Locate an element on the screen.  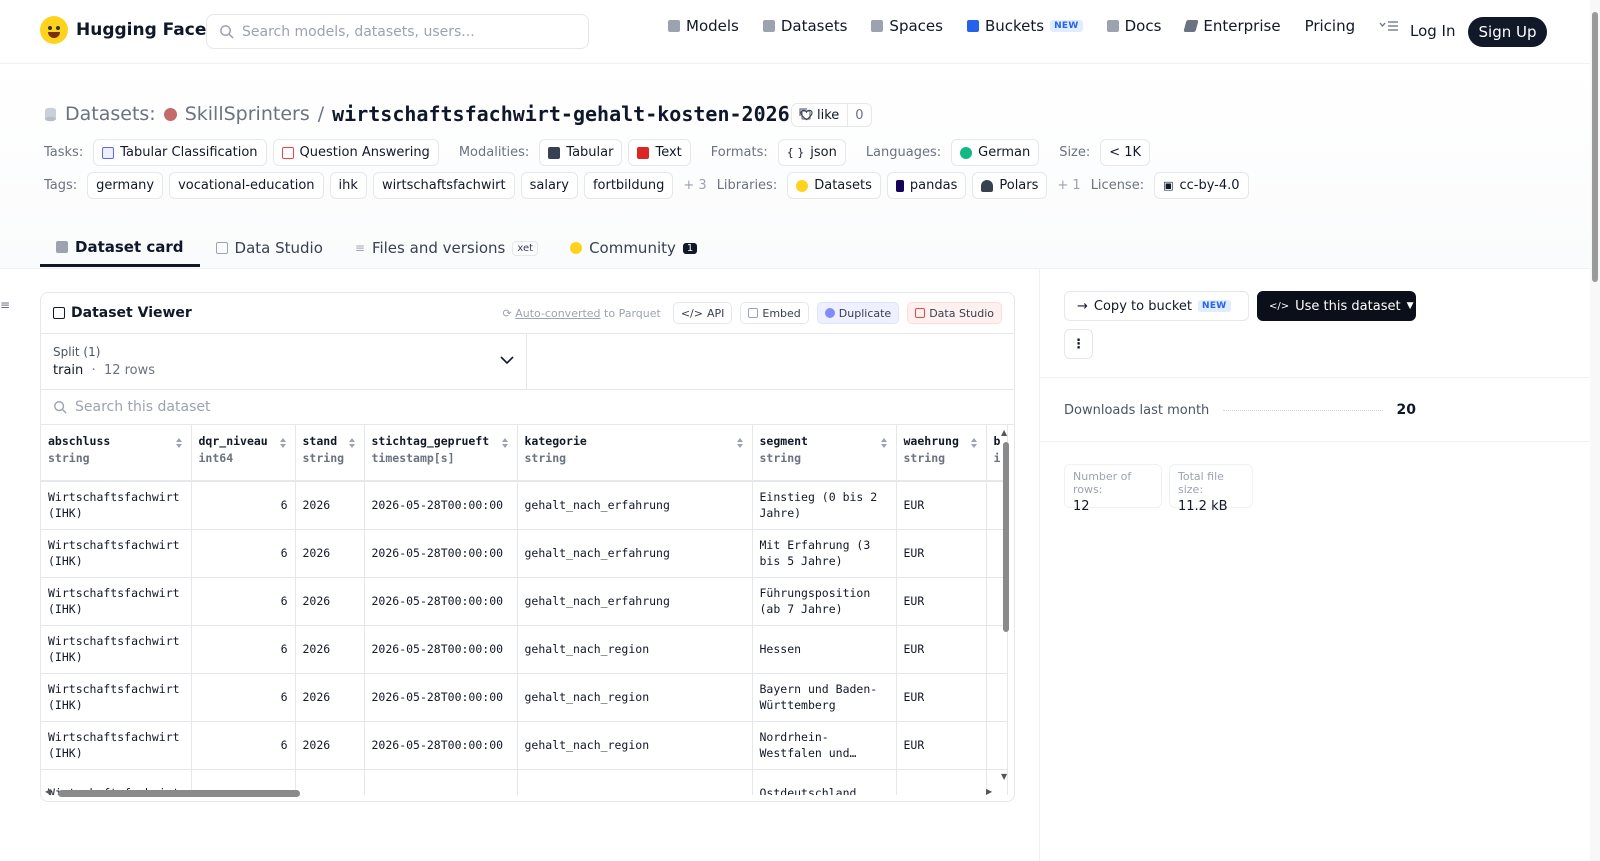
rows-stat-value: 12 is located at coordinates (1081, 506).